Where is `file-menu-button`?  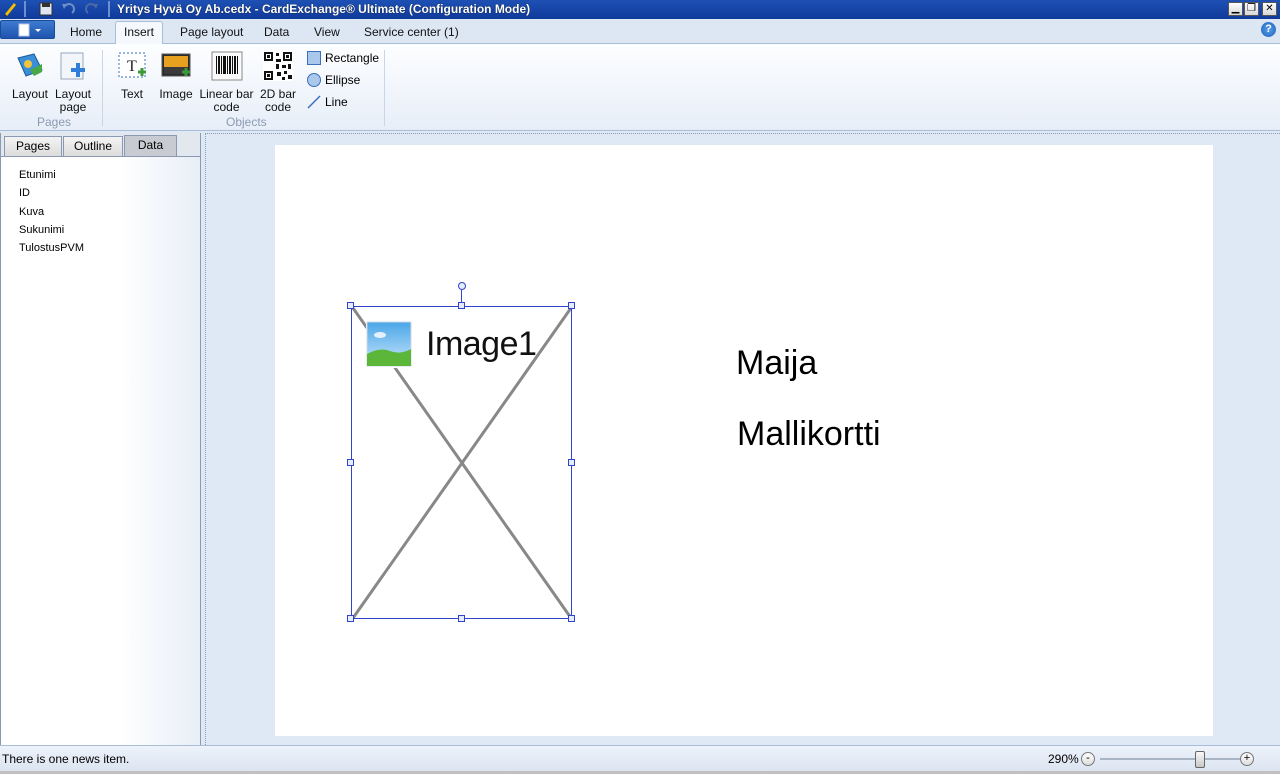
file-menu-button is located at coordinates (27, 29).